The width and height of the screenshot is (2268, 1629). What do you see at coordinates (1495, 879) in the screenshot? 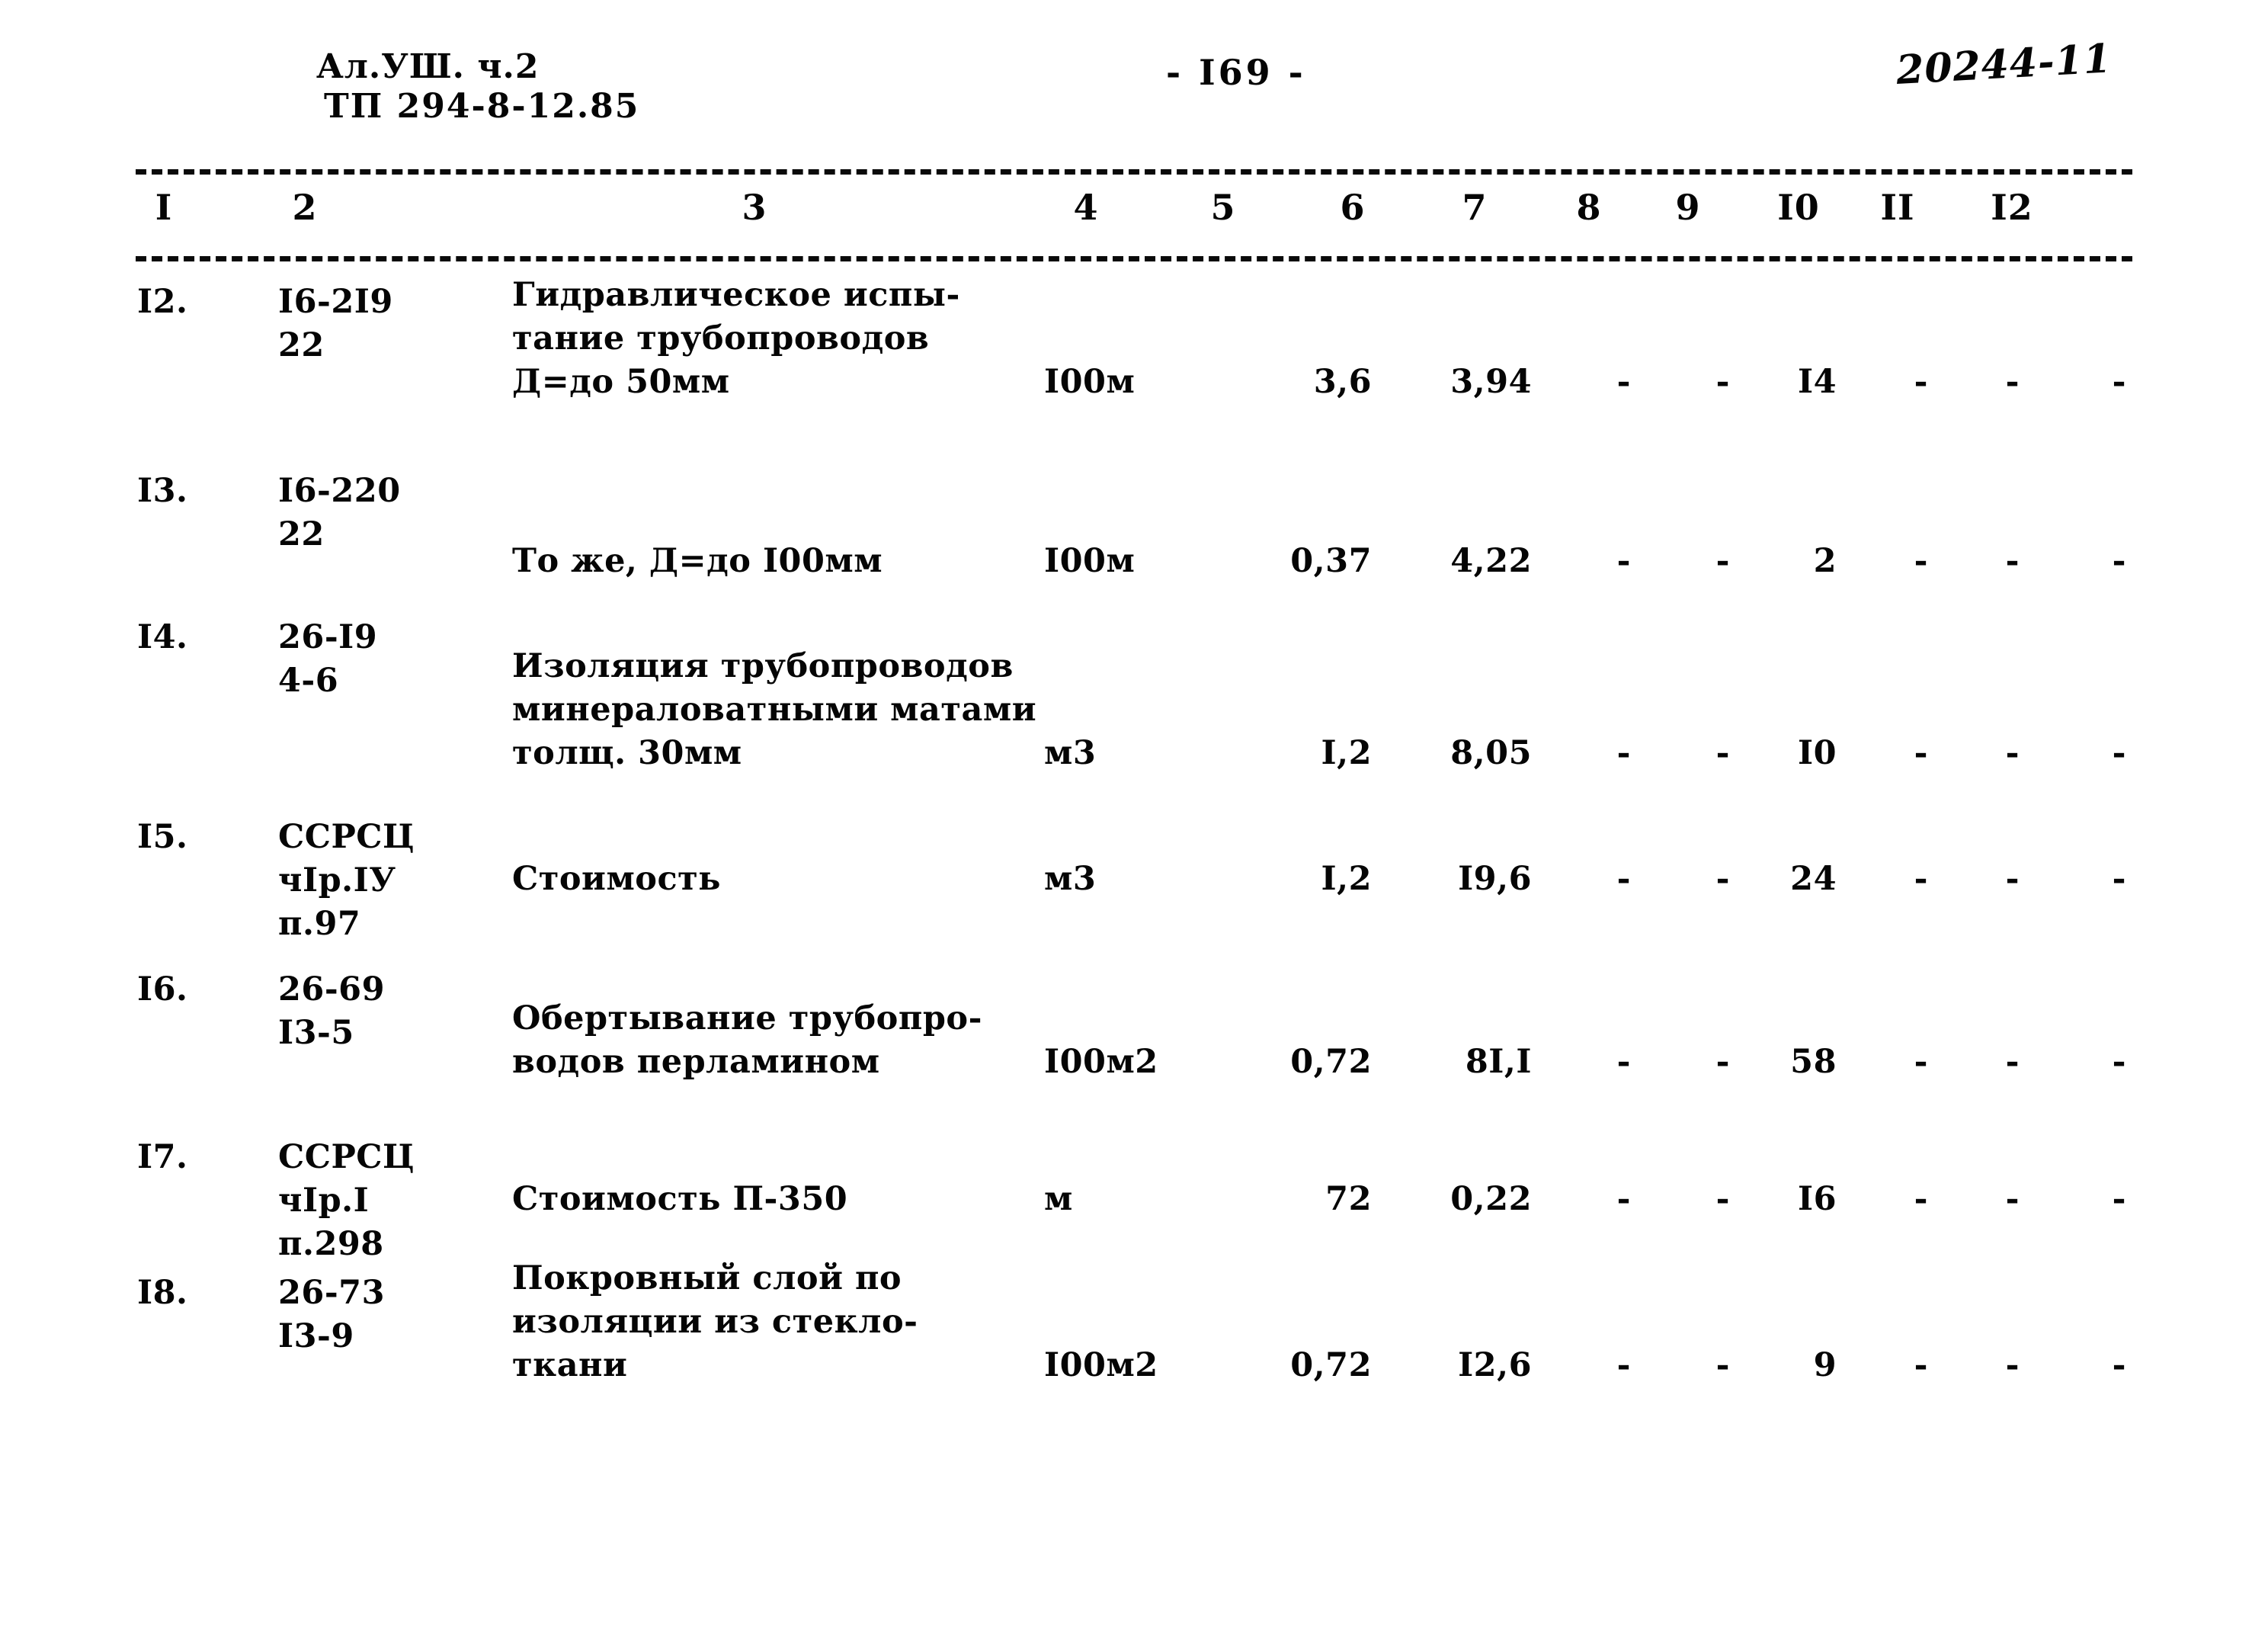
I see `row-value-col-6: I9,6` at bounding box center [1495, 879].